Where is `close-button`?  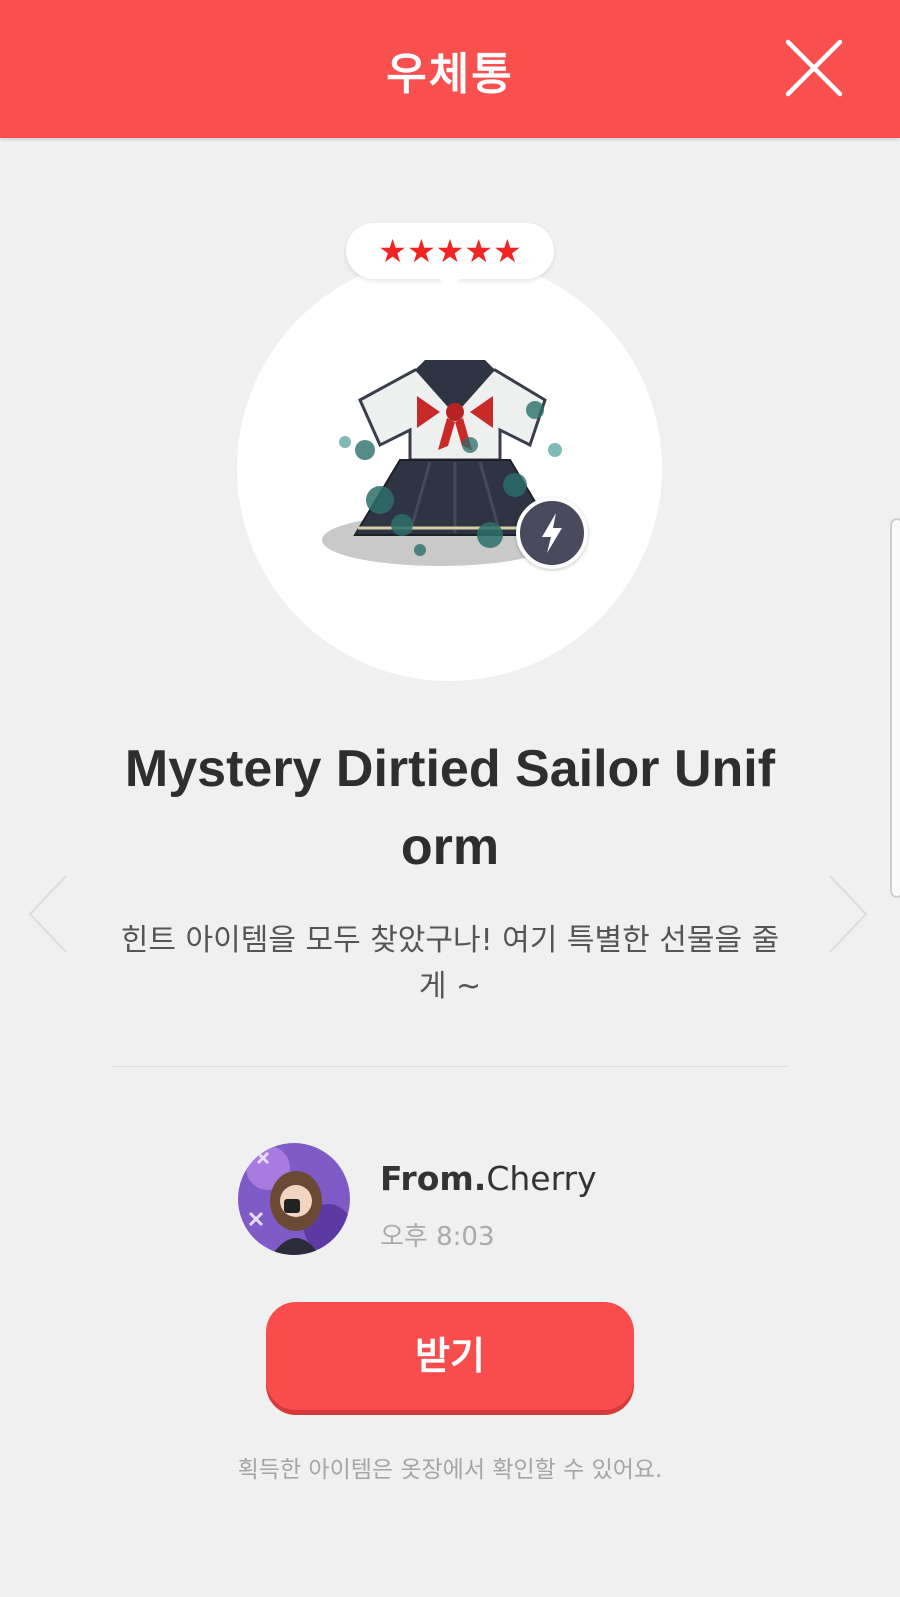 close-button is located at coordinates (814, 68).